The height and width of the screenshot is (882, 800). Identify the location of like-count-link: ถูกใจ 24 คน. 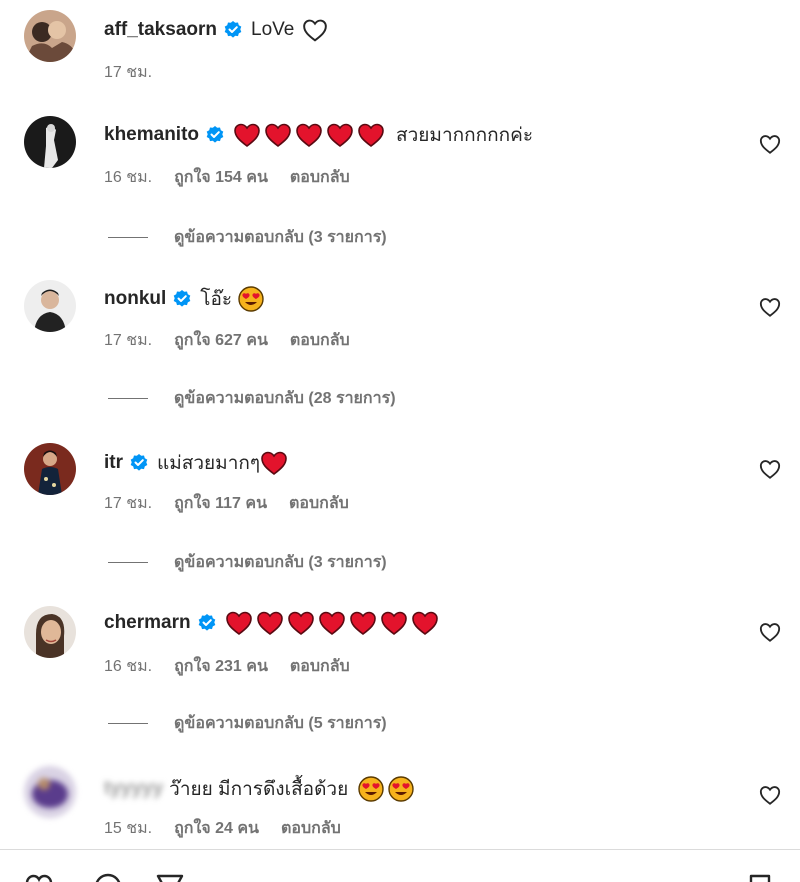
(216, 828).